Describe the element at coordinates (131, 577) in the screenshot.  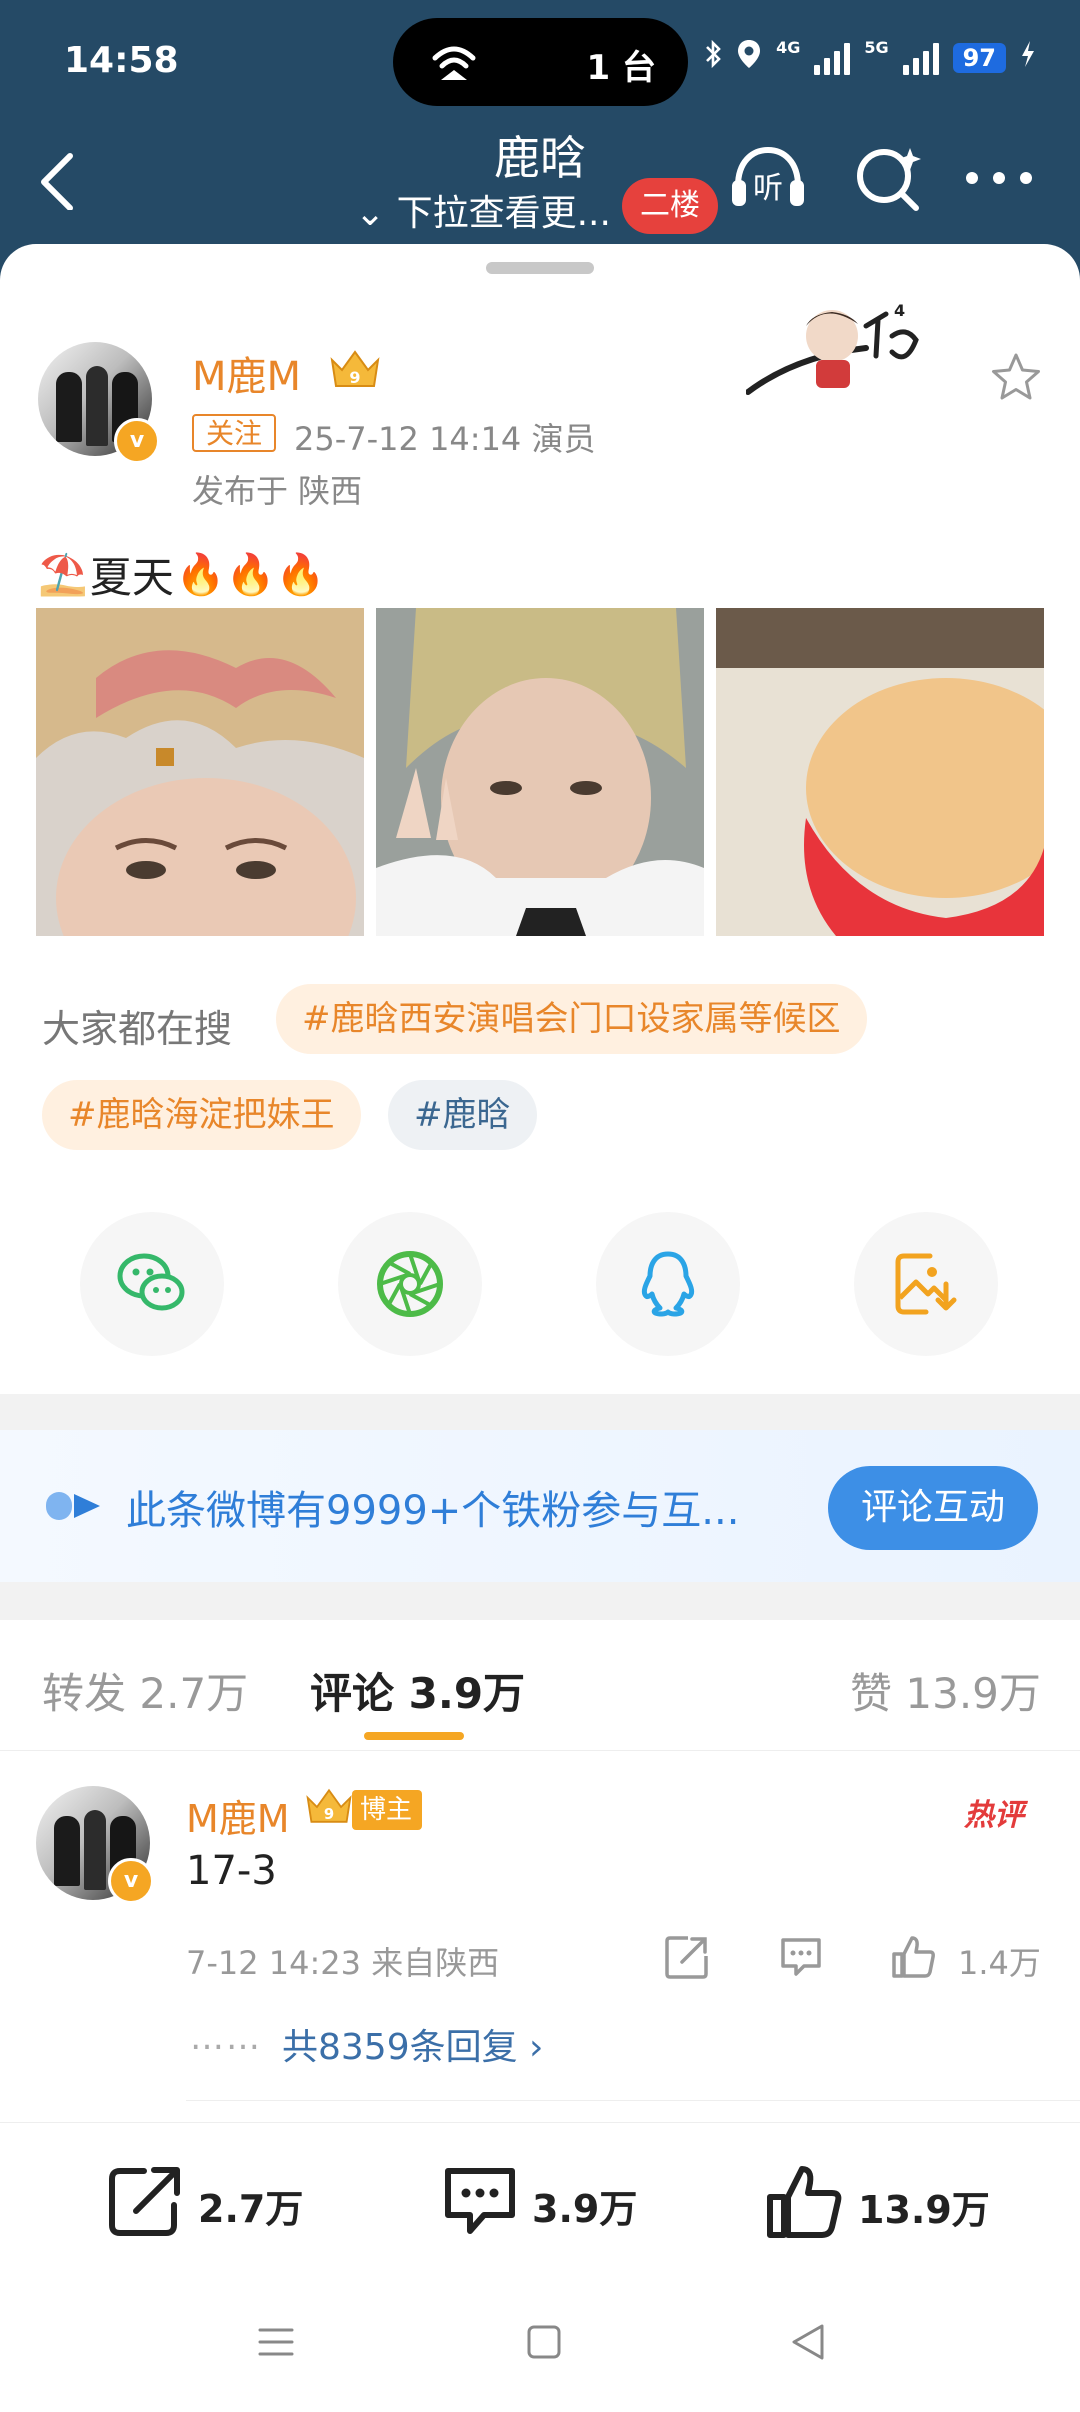
I see `post-text-body: 夏天` at that location.